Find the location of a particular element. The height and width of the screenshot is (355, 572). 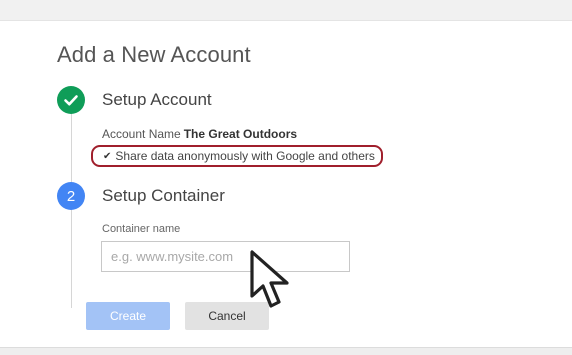

container-name-input is located at coordinates (225, 256).